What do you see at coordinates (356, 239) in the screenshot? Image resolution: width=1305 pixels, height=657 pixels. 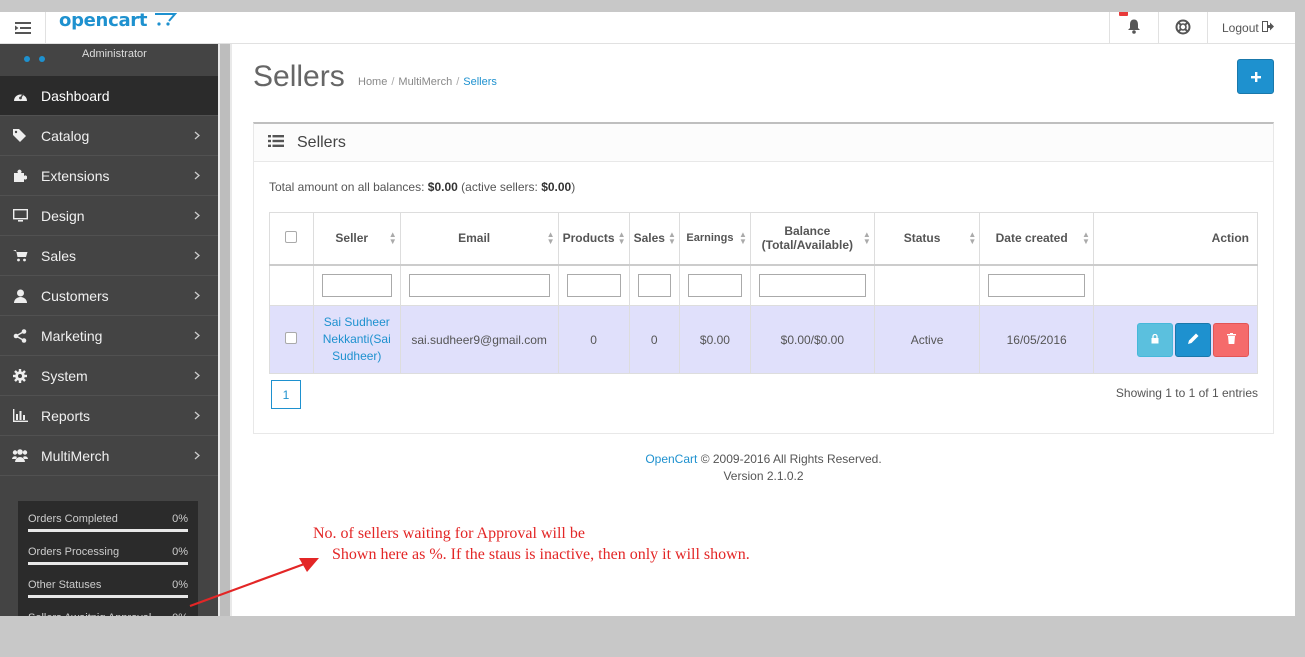 I see `col-header-seller: Seller ▲ ▼` at bounding box center [356, 239].